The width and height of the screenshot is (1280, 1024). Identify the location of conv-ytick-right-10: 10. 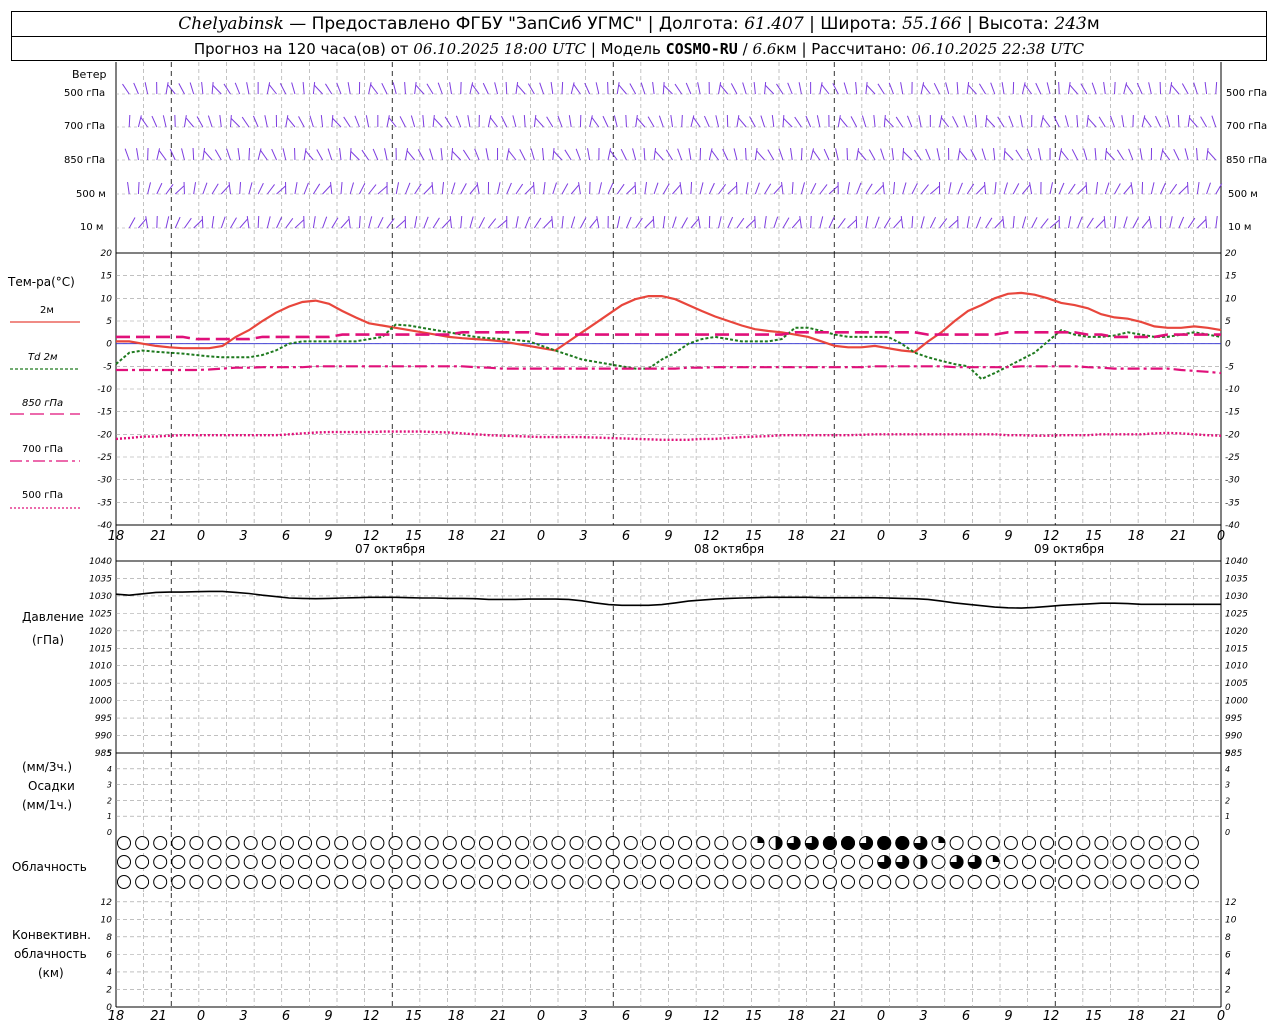
(1231, 920).